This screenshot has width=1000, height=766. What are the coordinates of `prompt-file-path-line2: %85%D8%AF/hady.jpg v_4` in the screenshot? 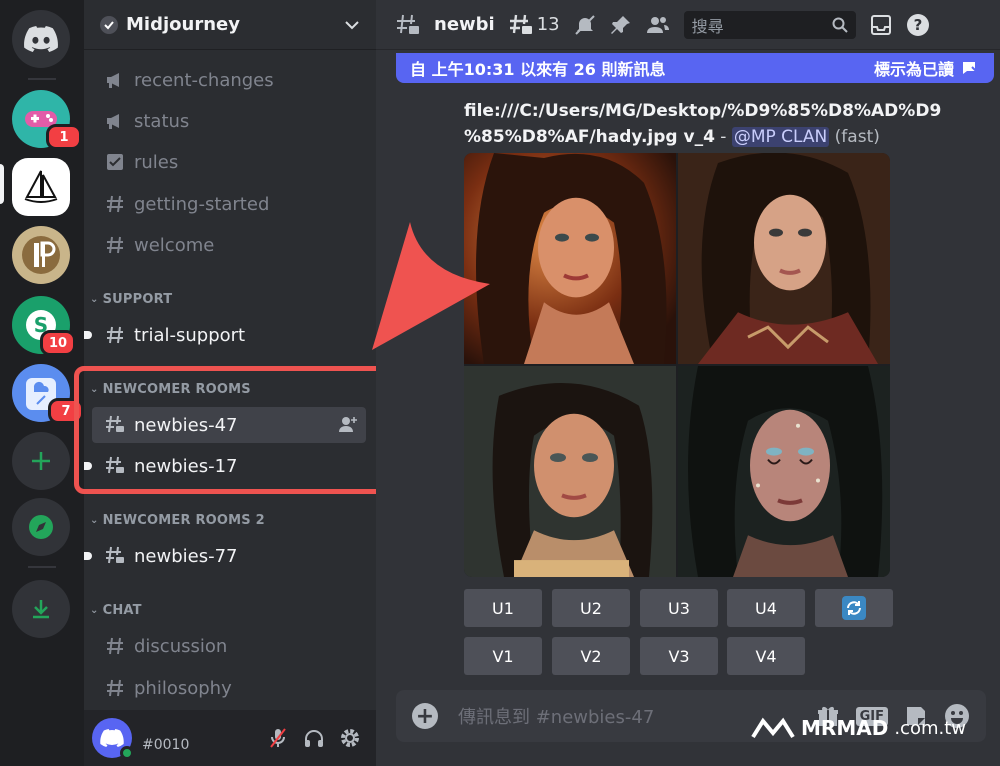 It's located at (589, 137).